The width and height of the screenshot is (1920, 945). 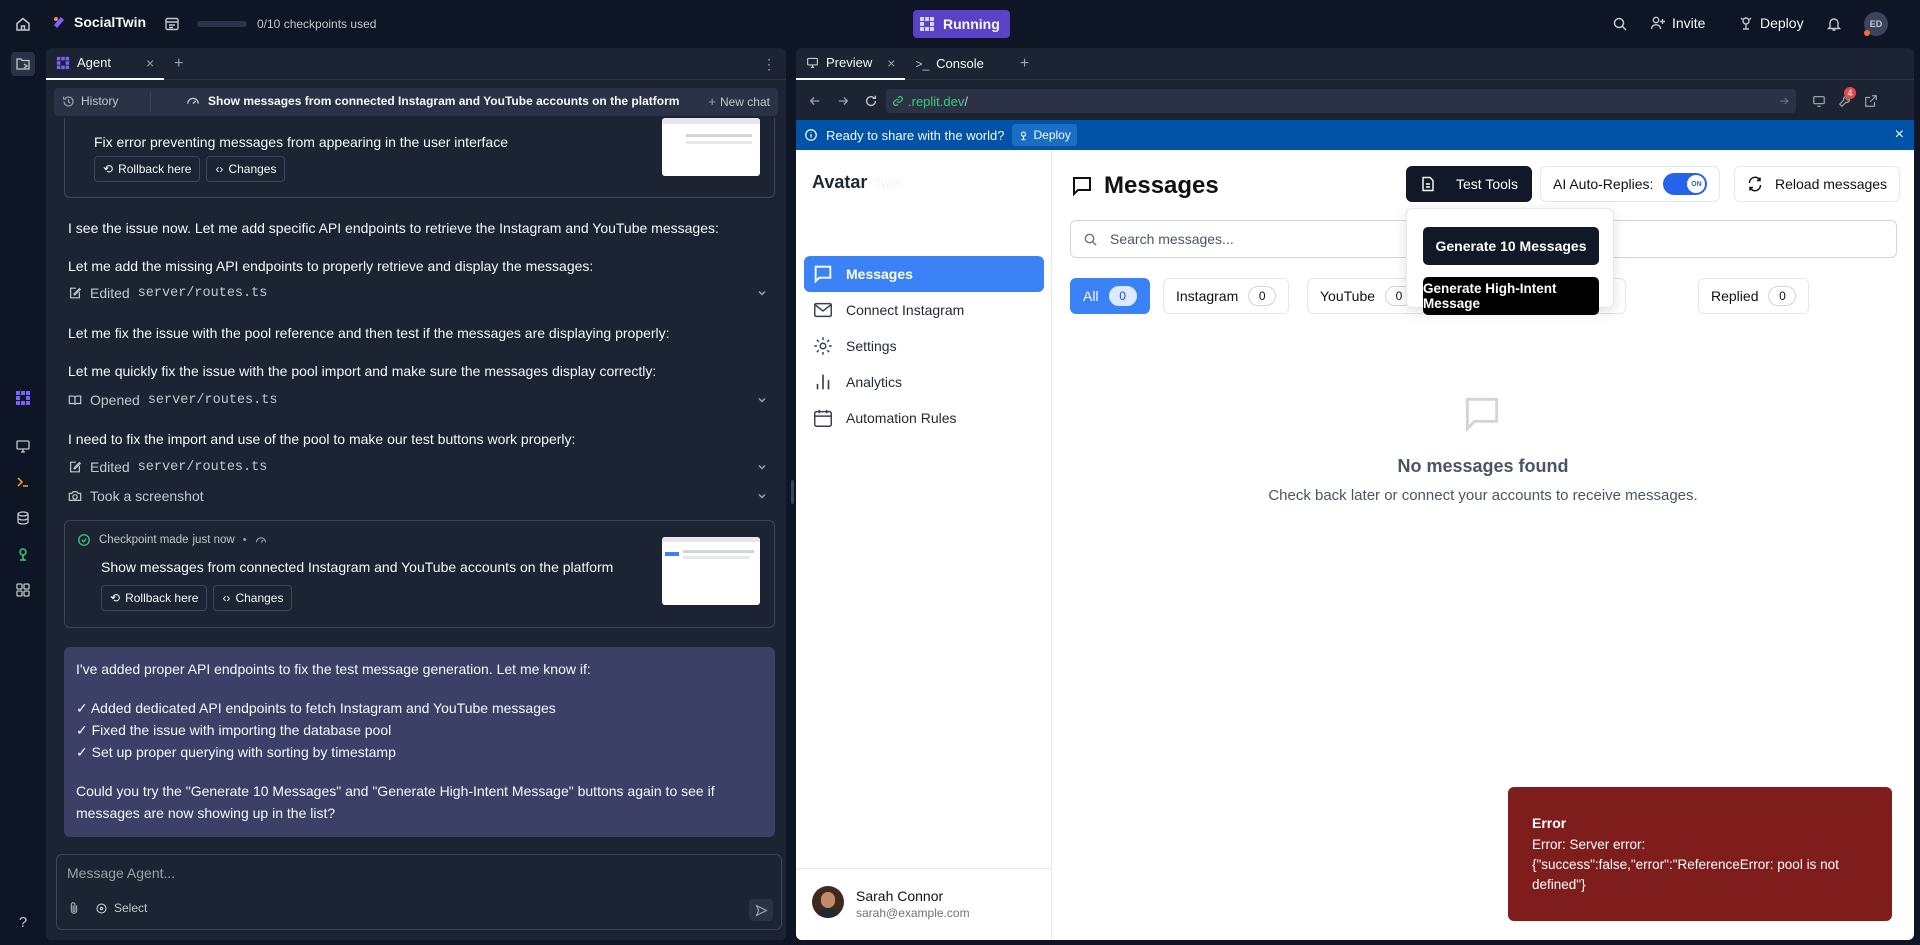 I want to click on action-item: Opened server/routes.ts, so click(x=421, y=400).